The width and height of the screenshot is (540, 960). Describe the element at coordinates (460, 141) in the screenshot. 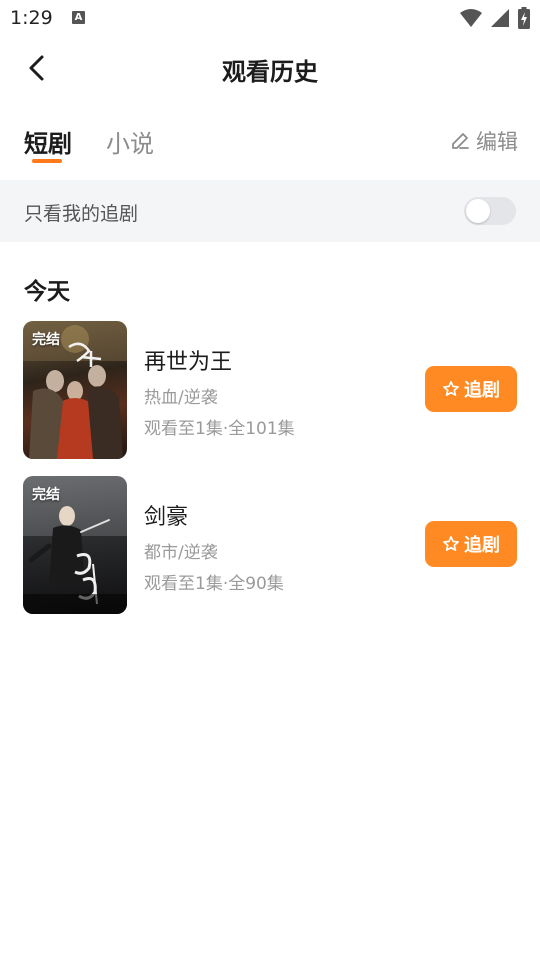

I see `pencil-icon` at that location.